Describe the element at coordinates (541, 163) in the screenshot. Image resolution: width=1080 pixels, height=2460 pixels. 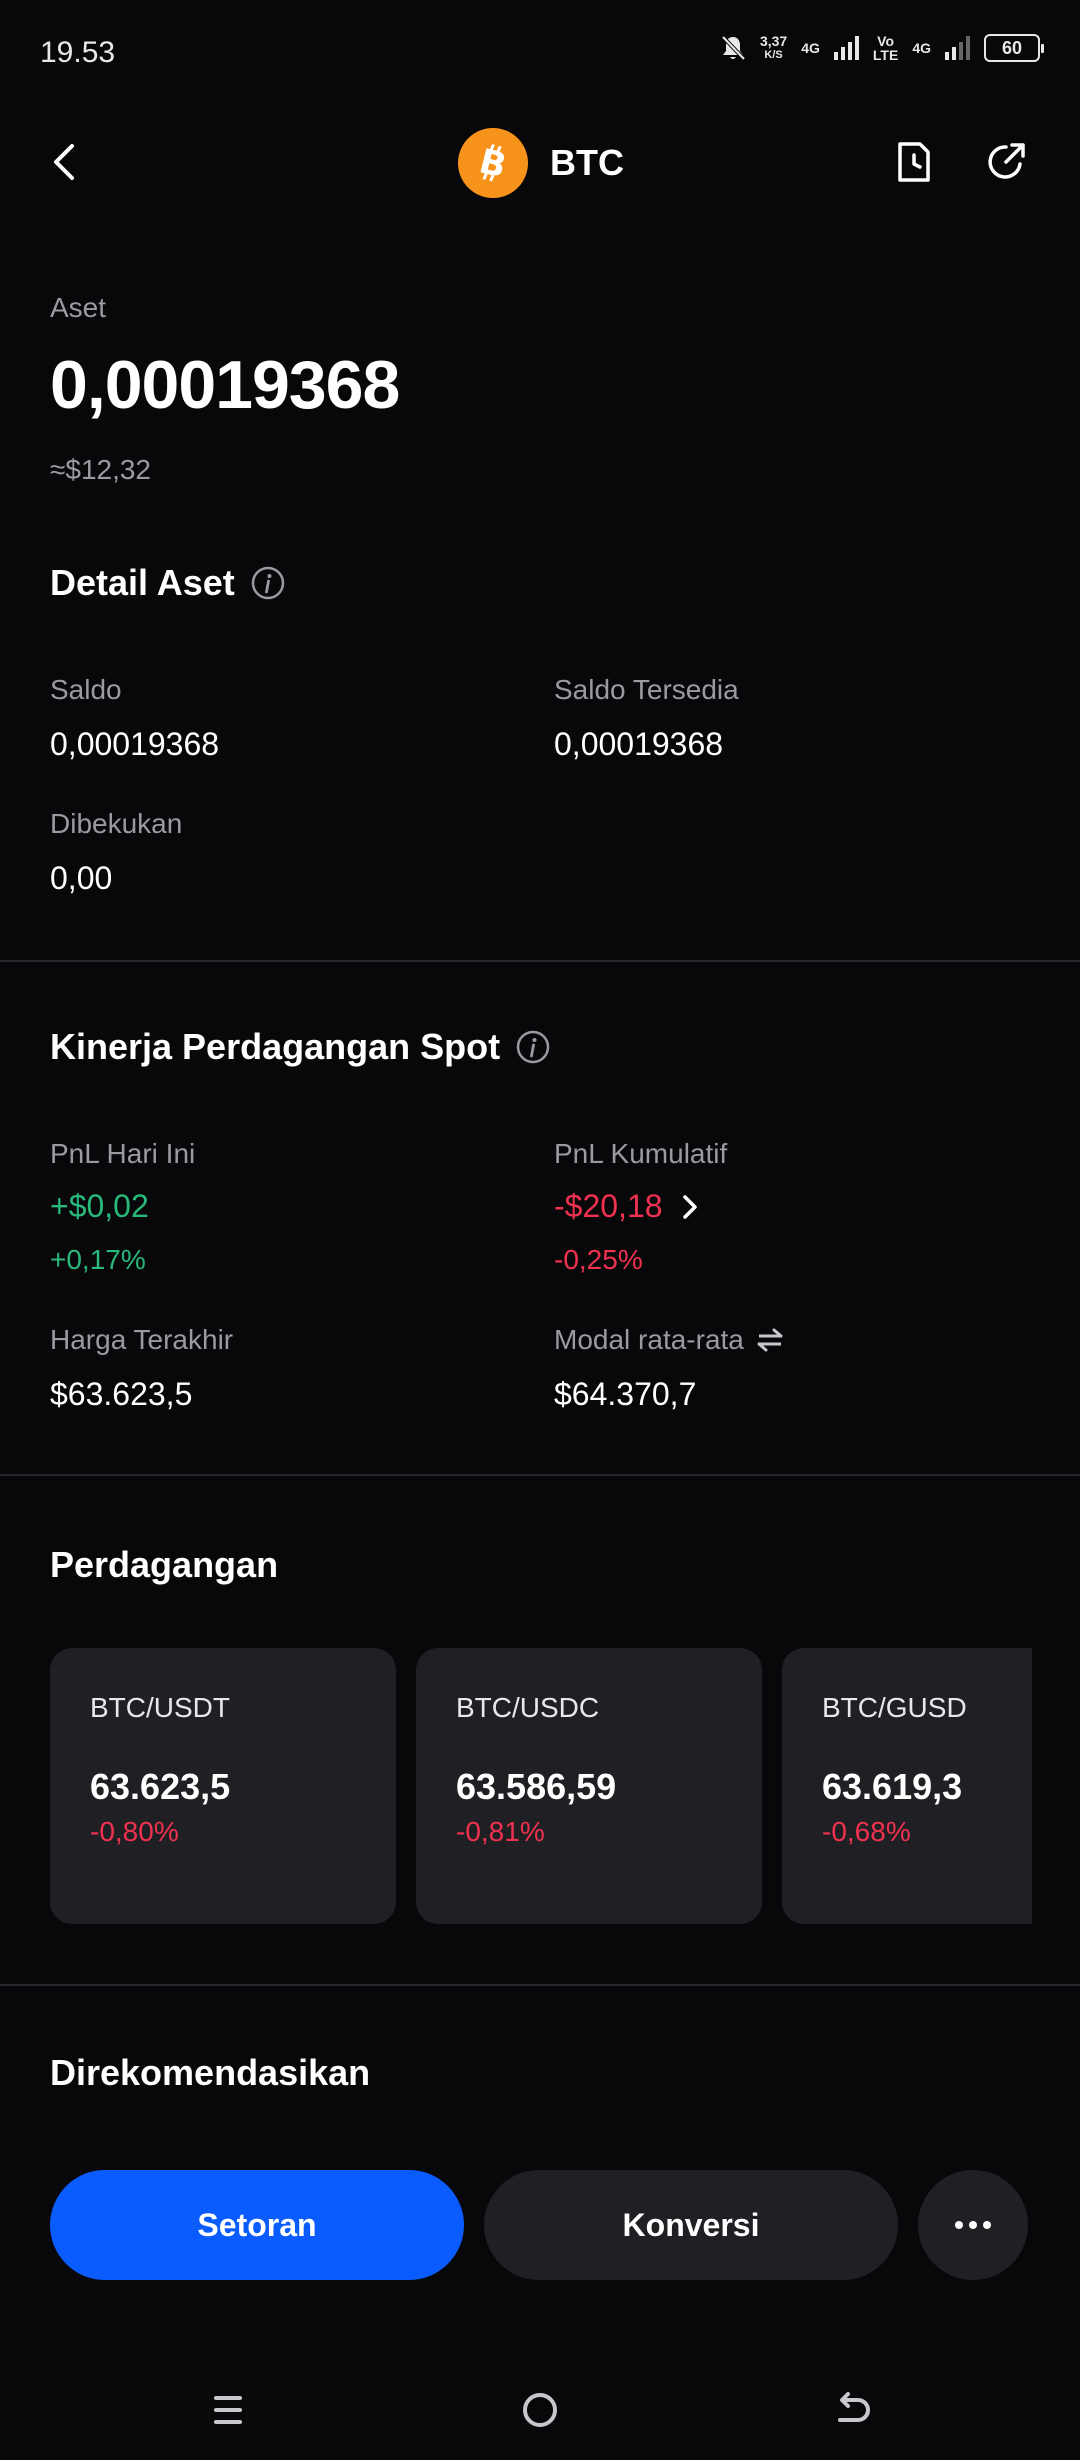
I see `asset-title: B BTC` at that location.